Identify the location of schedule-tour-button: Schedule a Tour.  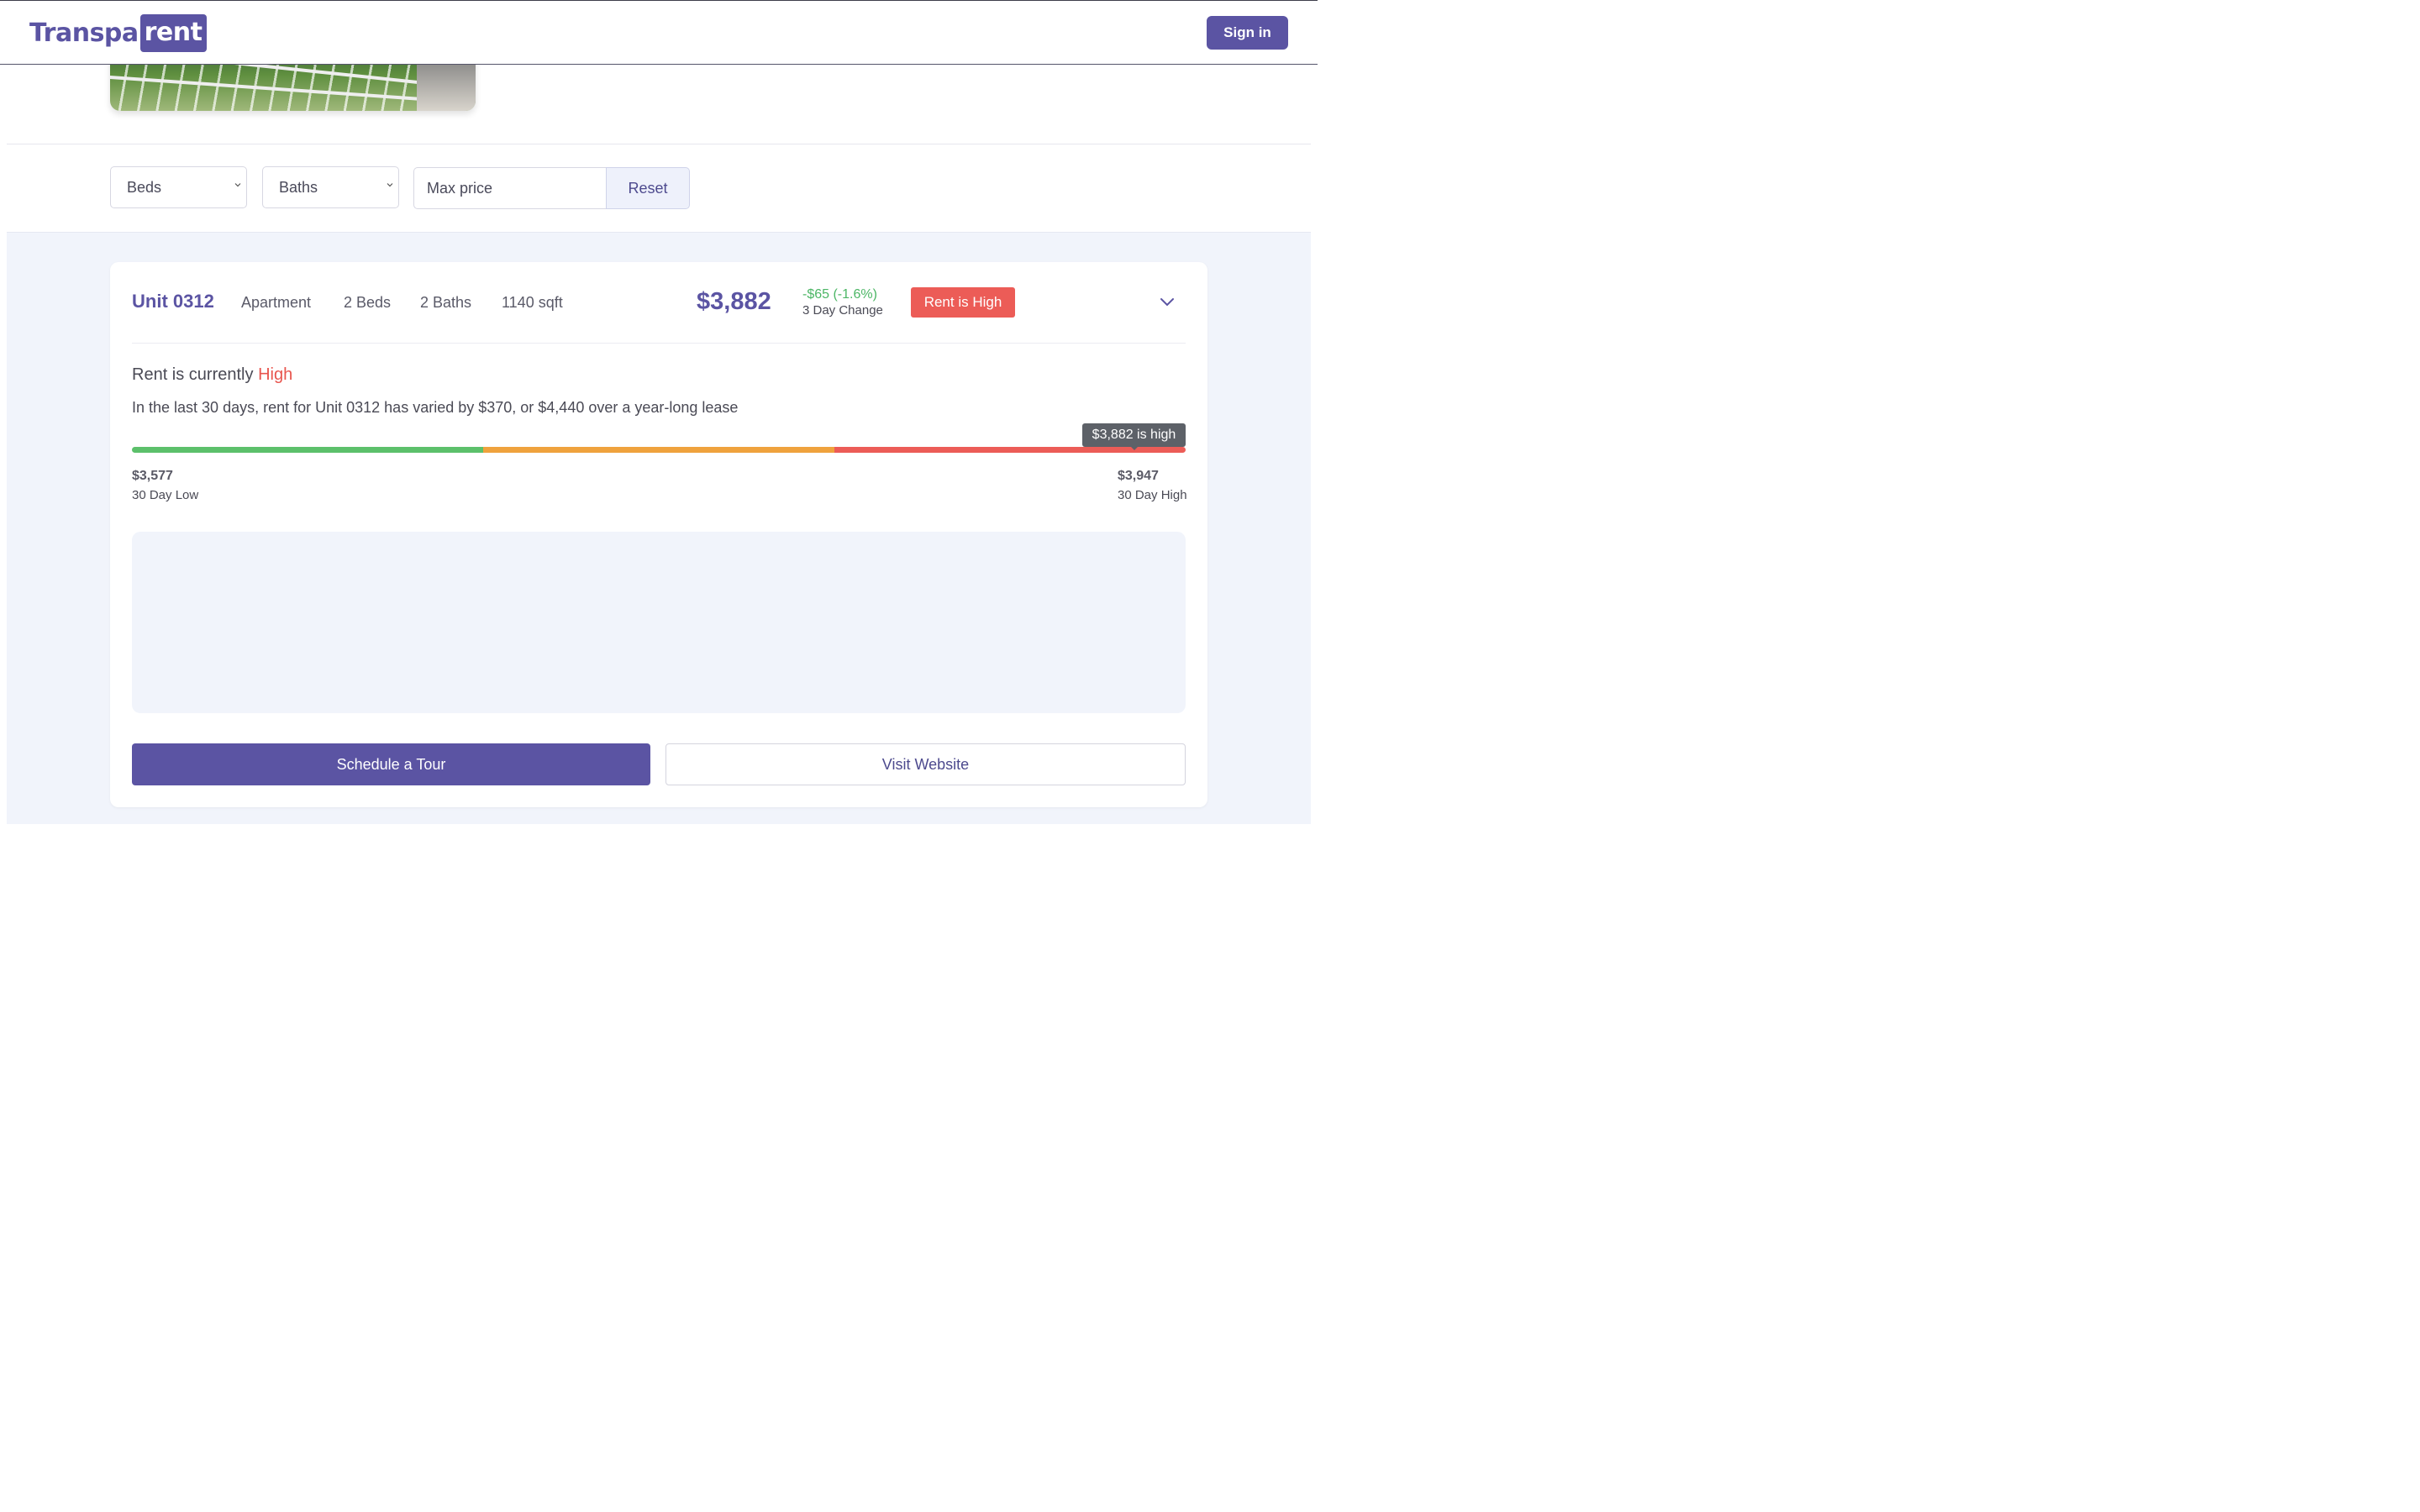
(391, 764).